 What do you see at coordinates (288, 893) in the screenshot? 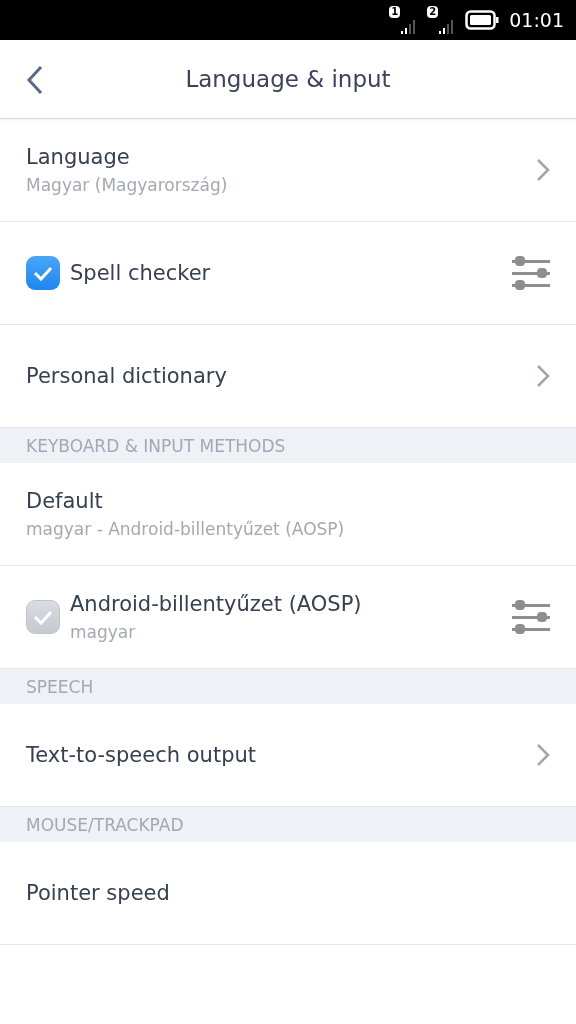
I see `settings-row: Pointer speed` at bounding box center [288, 893].